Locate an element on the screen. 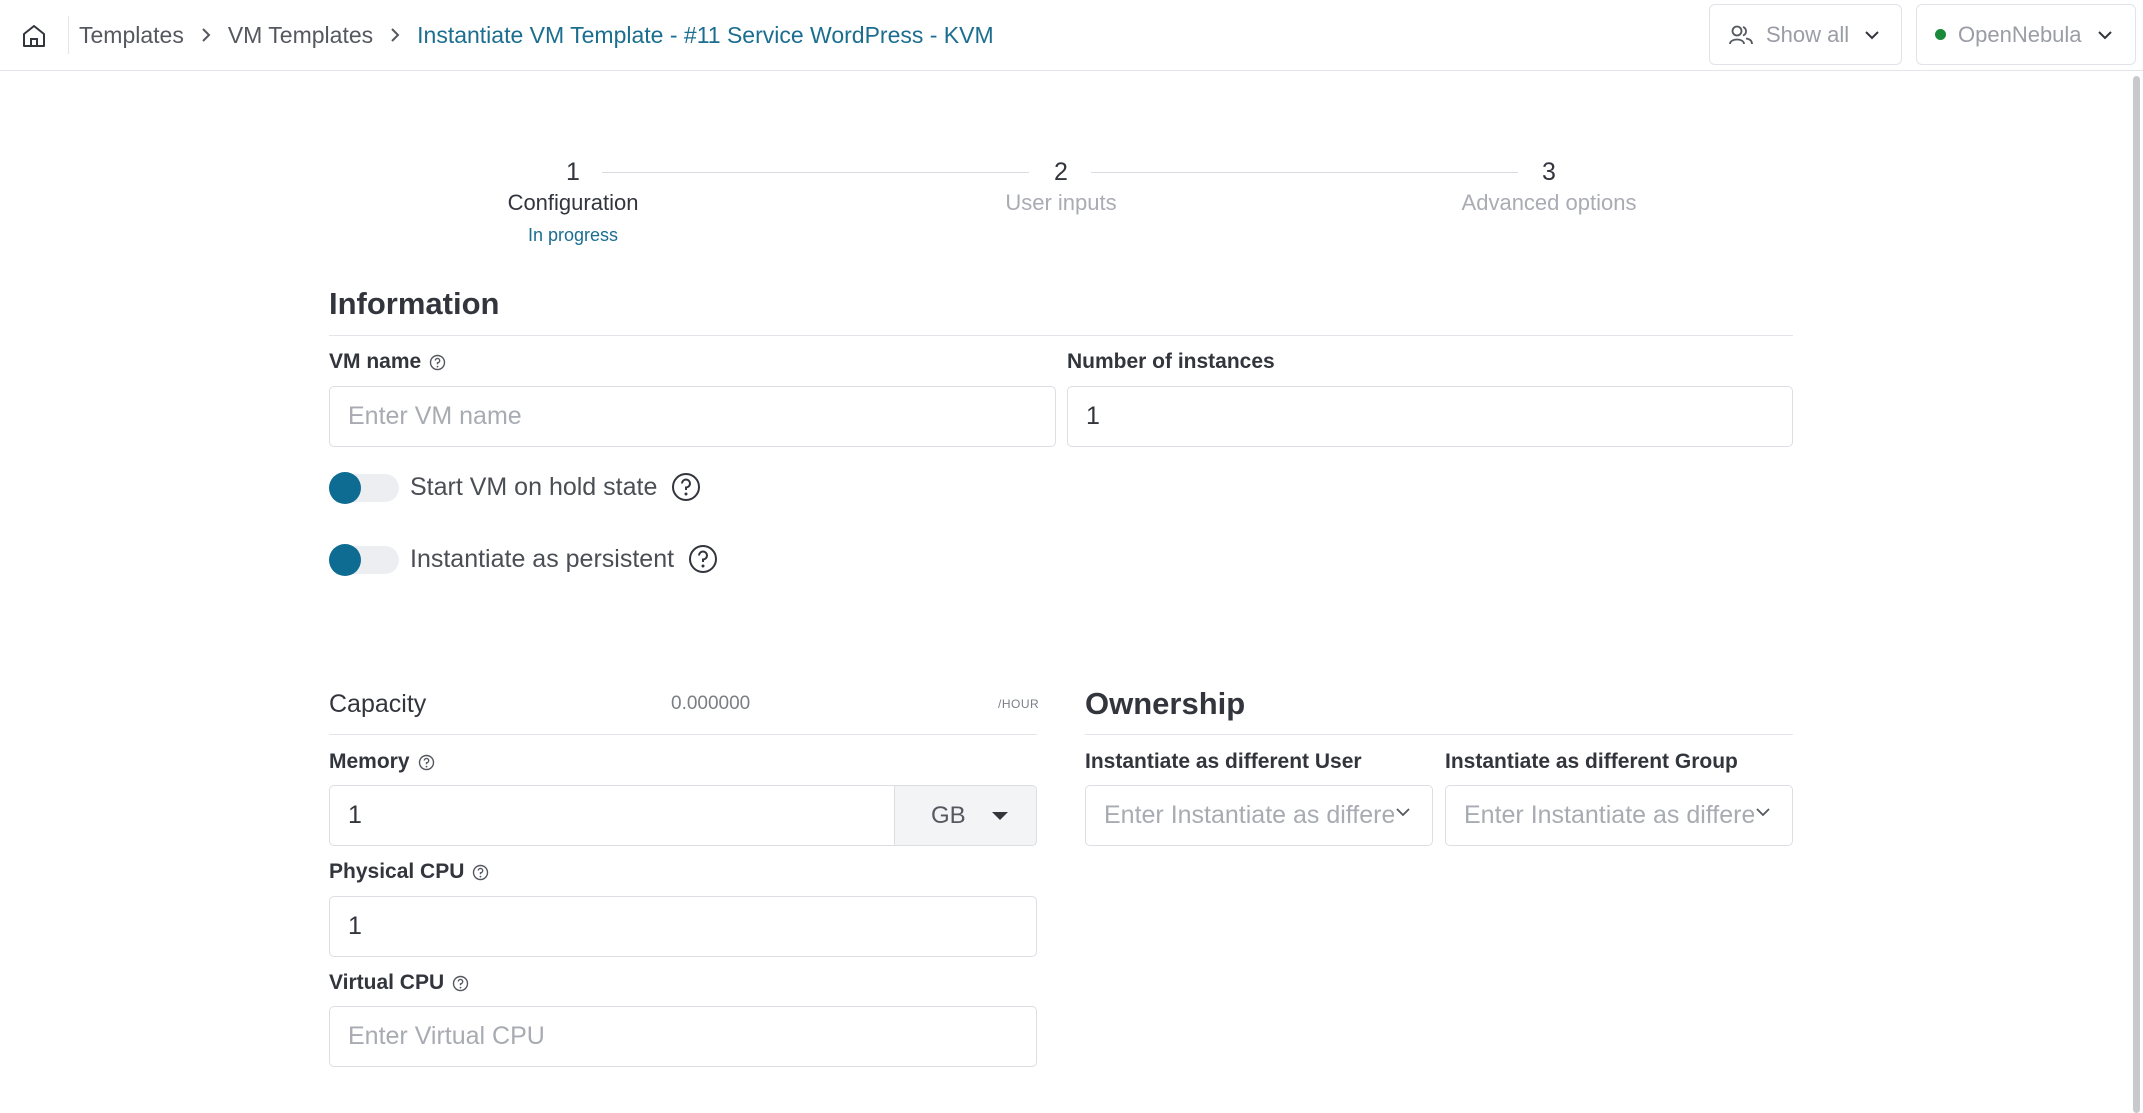 This screenshot has height=1113, width=2143. memory-label: Memory is located at coordinates (382, 762).